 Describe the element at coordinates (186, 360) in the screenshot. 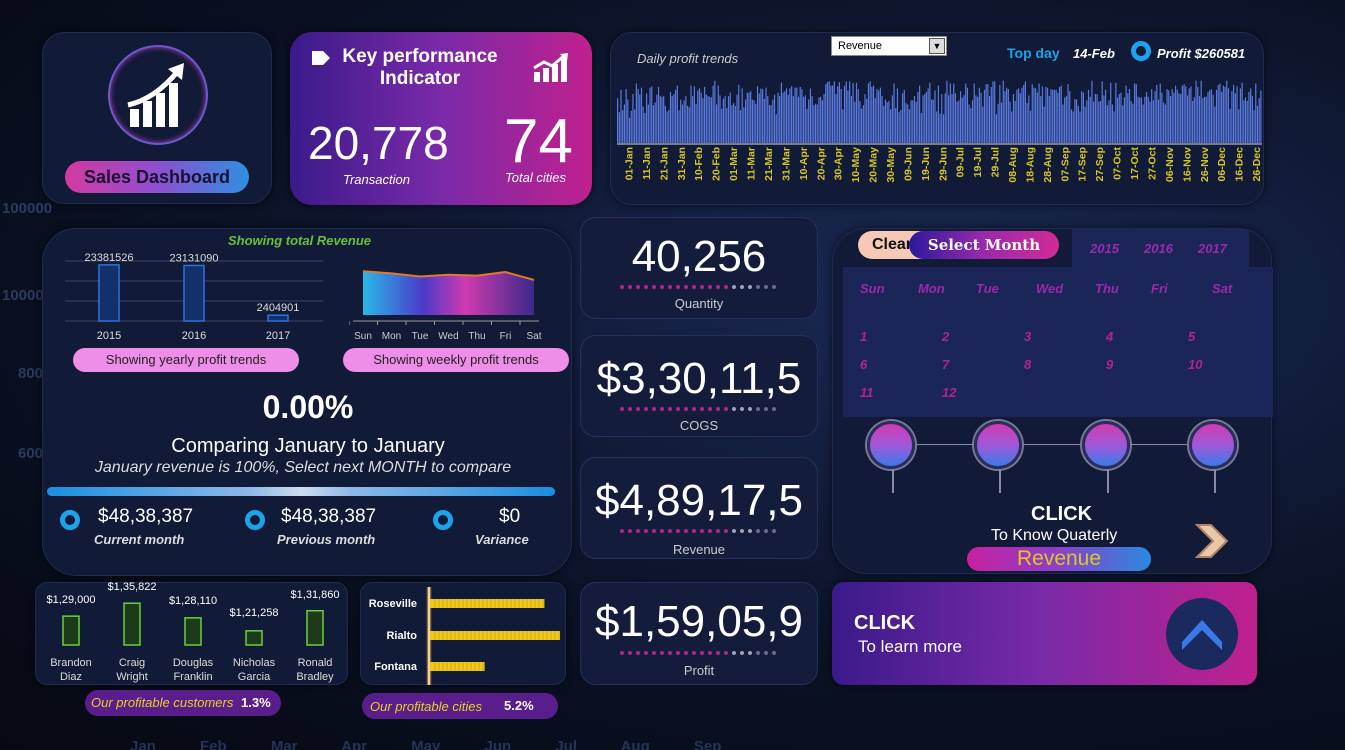

I see `yearly-trend-button: Showing yearly profit trends` at that location.